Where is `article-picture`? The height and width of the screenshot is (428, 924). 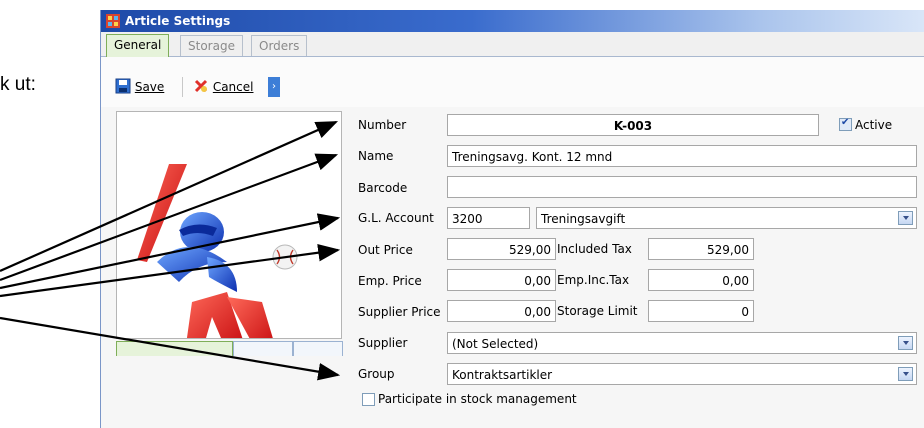 article-picture is located at coordinates (229, 231).